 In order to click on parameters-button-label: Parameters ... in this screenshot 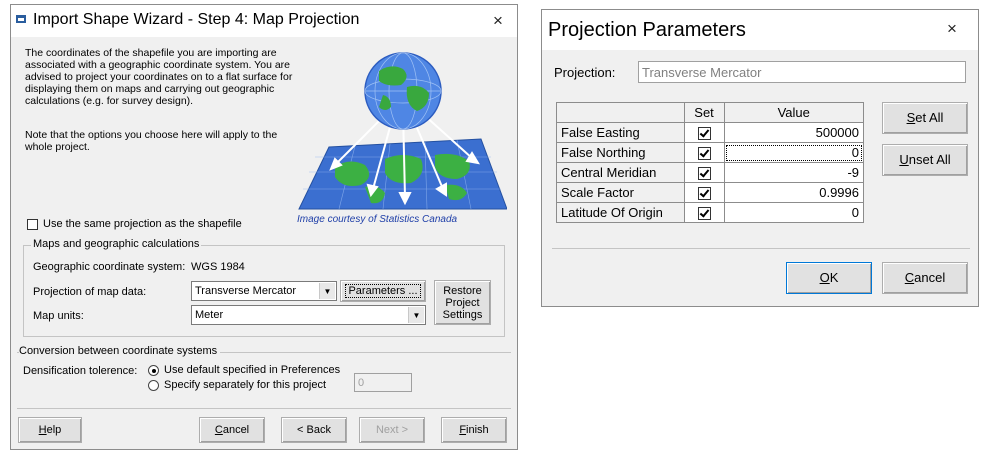, I will do `click(383, 291)`.